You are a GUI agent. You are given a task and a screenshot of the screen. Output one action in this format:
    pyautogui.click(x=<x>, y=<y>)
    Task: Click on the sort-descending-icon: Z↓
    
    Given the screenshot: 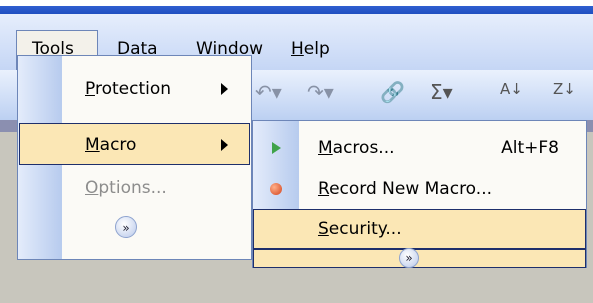 What is the action you would take?
    pyautogui.click(x=564, y=89)
    